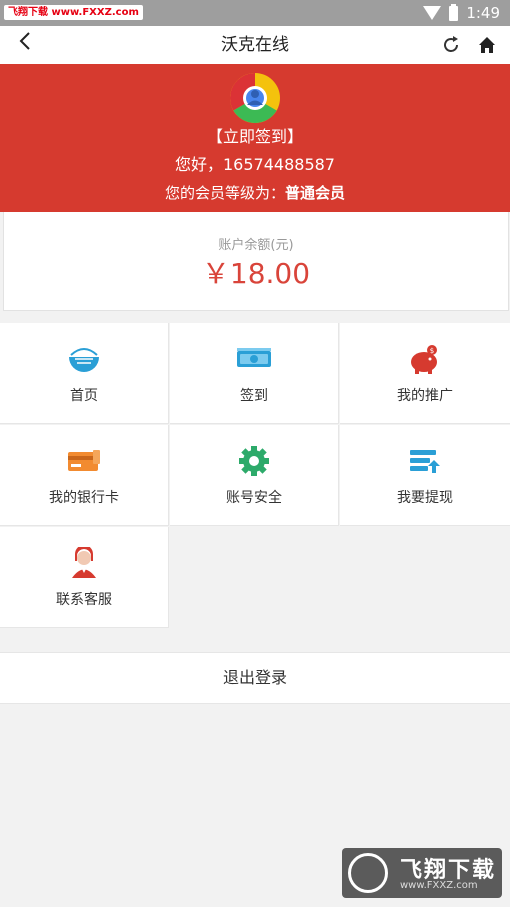 This screenshot has width=510, height=907. What do you see at coordinates (84, 600) in the screenshot?
I see `menu-item-label: 联系客服` at bounding box center [84, 600].